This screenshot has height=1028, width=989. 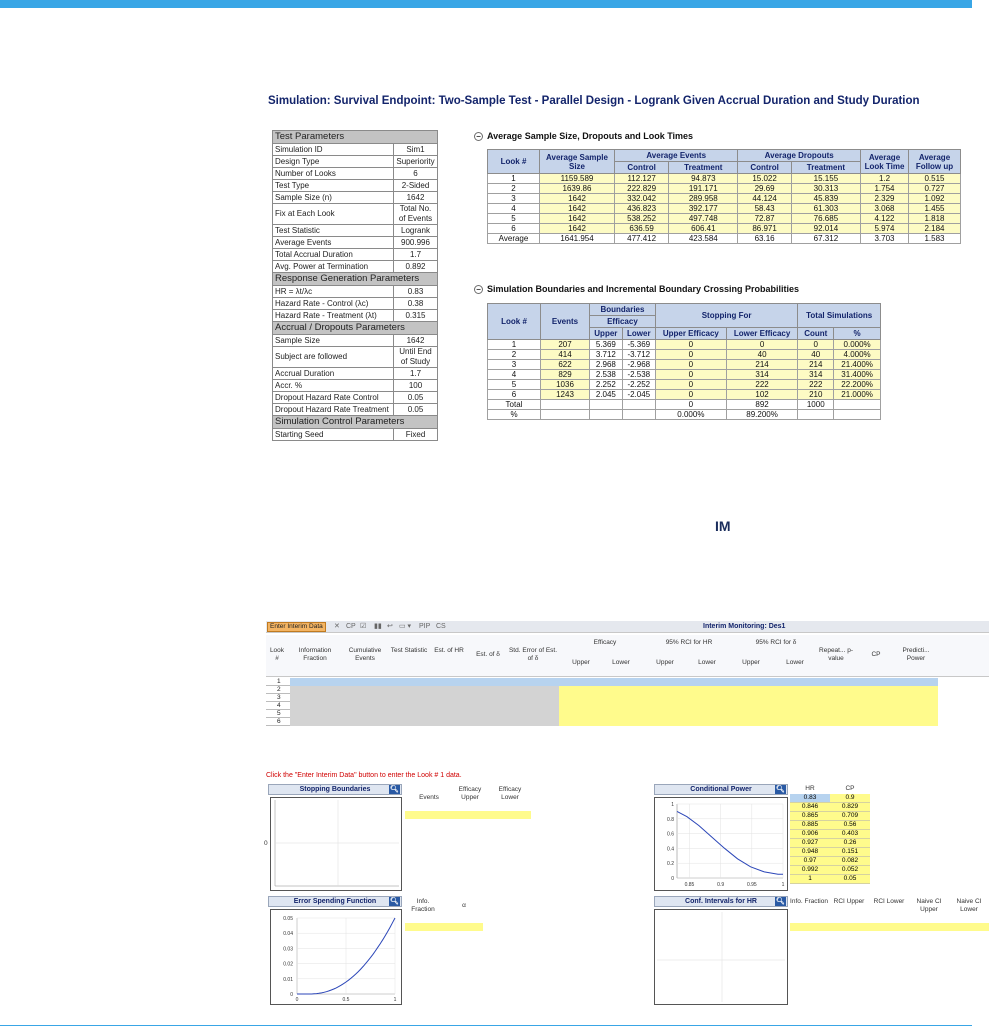 What do you see at coordinates (836, 655) in the screenshot?
I see `hdr-repeat-pvalue: Repeat... p-value` at bounding box center [836, 655].